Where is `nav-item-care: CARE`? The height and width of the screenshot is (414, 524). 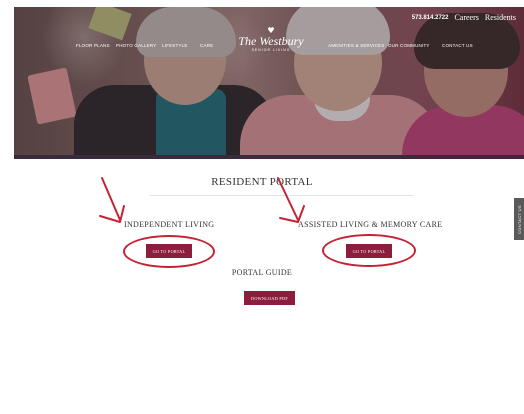
nav-item-care: CARE is located at coordinates (206, 45).